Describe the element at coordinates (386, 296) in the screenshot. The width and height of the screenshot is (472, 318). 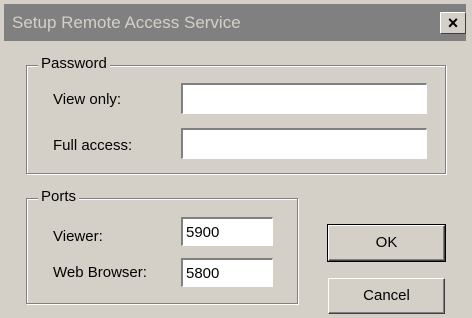
I see `cancel-button: Cancel` at that location.